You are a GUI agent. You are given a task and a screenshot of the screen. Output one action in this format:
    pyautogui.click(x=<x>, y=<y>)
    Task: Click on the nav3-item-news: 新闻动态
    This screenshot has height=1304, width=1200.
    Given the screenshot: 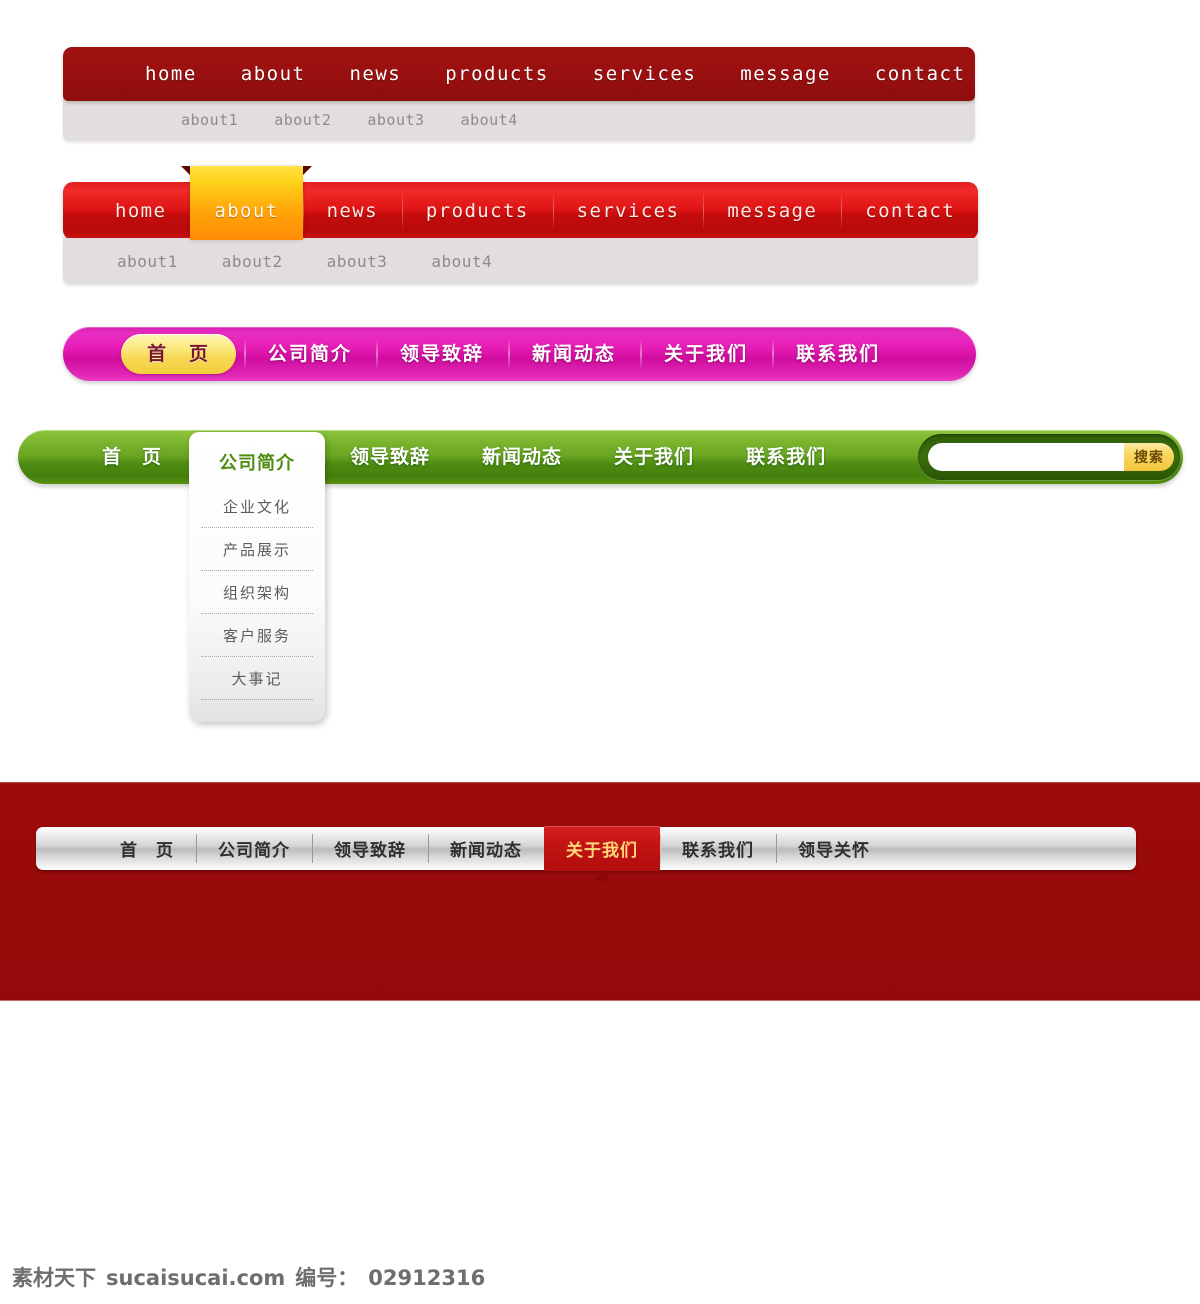 What is the action you would take?
    pyautogui.click(x=574, y=354)
    